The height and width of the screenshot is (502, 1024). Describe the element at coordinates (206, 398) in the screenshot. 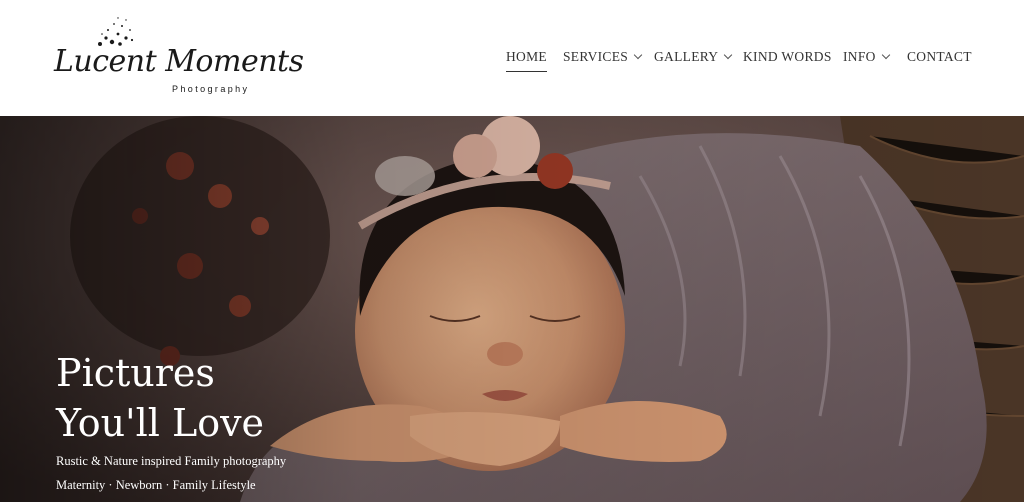

I see `hero-title: Pictures You'll Love` at that location.